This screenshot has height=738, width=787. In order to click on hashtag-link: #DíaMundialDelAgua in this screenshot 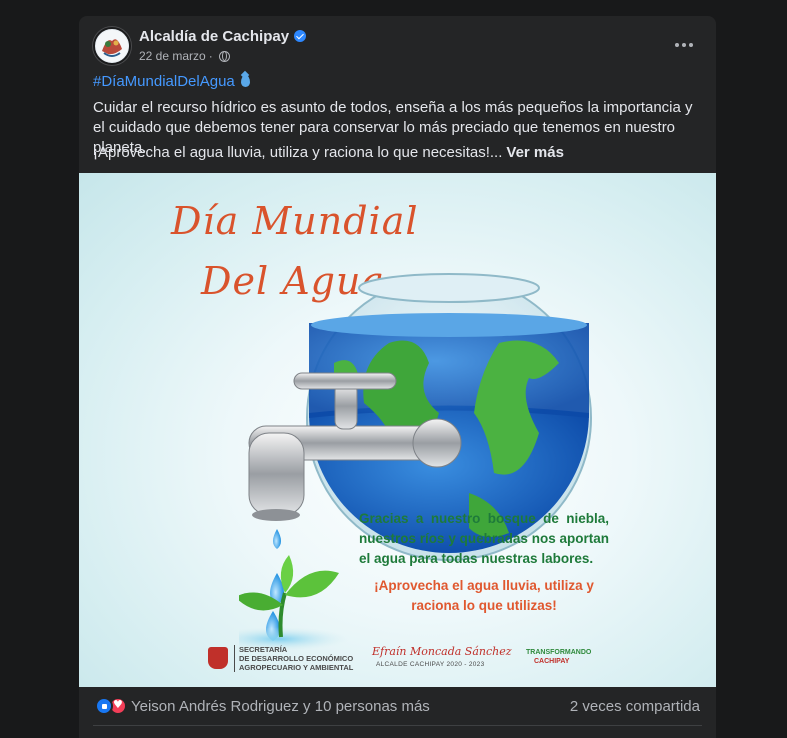, I will do `click(171, 81)`.